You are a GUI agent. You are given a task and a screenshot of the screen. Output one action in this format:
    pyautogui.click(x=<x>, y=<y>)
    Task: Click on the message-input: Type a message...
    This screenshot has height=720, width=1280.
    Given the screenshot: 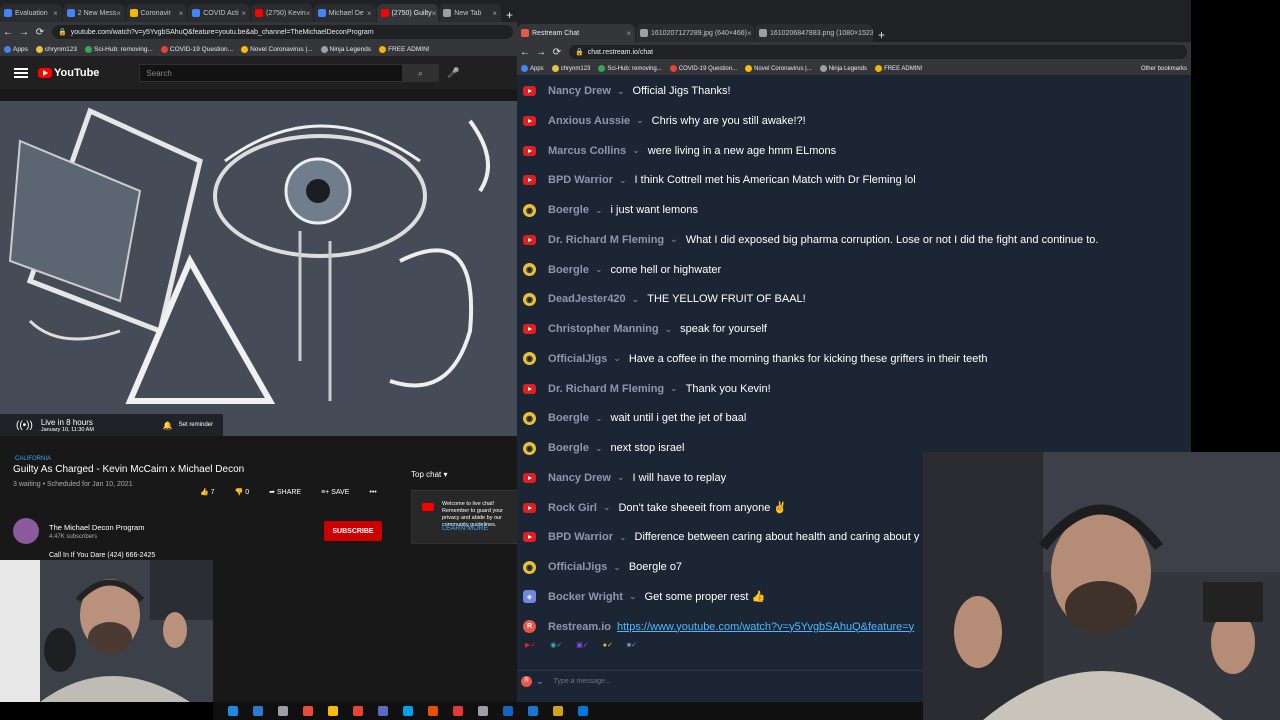 What is the action you would take?
    pyautogui.click(x=582, y=681)
    